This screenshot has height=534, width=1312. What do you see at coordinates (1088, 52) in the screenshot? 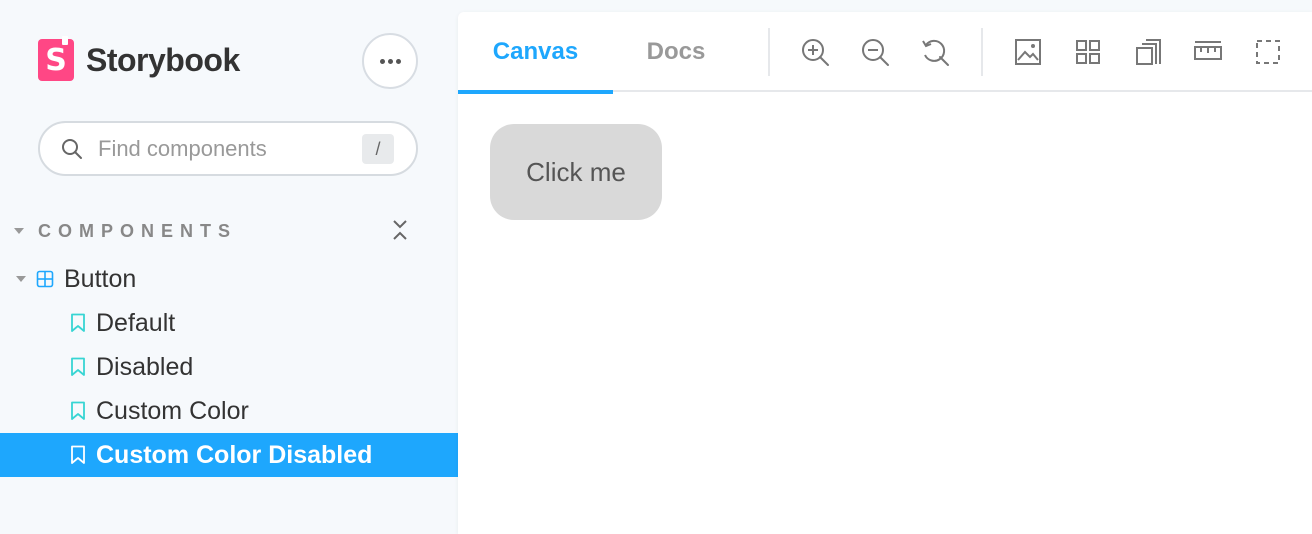
I see `grid-icon` at bounding box center [1088, 52].